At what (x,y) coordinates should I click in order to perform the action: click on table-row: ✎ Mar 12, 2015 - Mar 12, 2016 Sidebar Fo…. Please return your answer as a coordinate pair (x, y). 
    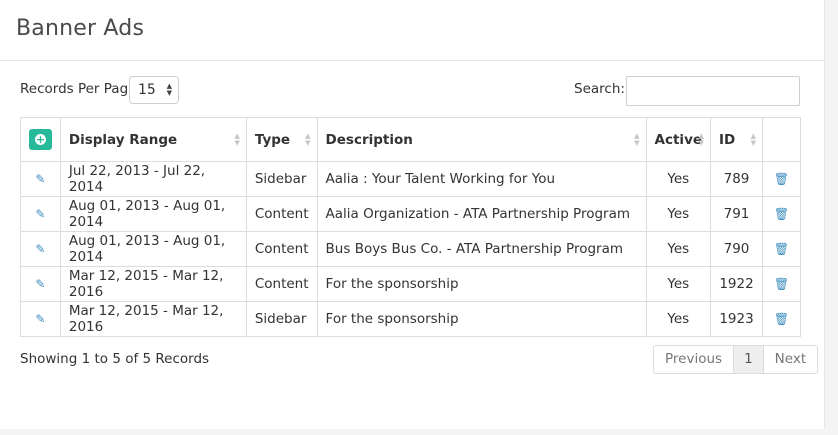
    Looking at the image, I should click on (410, 319).